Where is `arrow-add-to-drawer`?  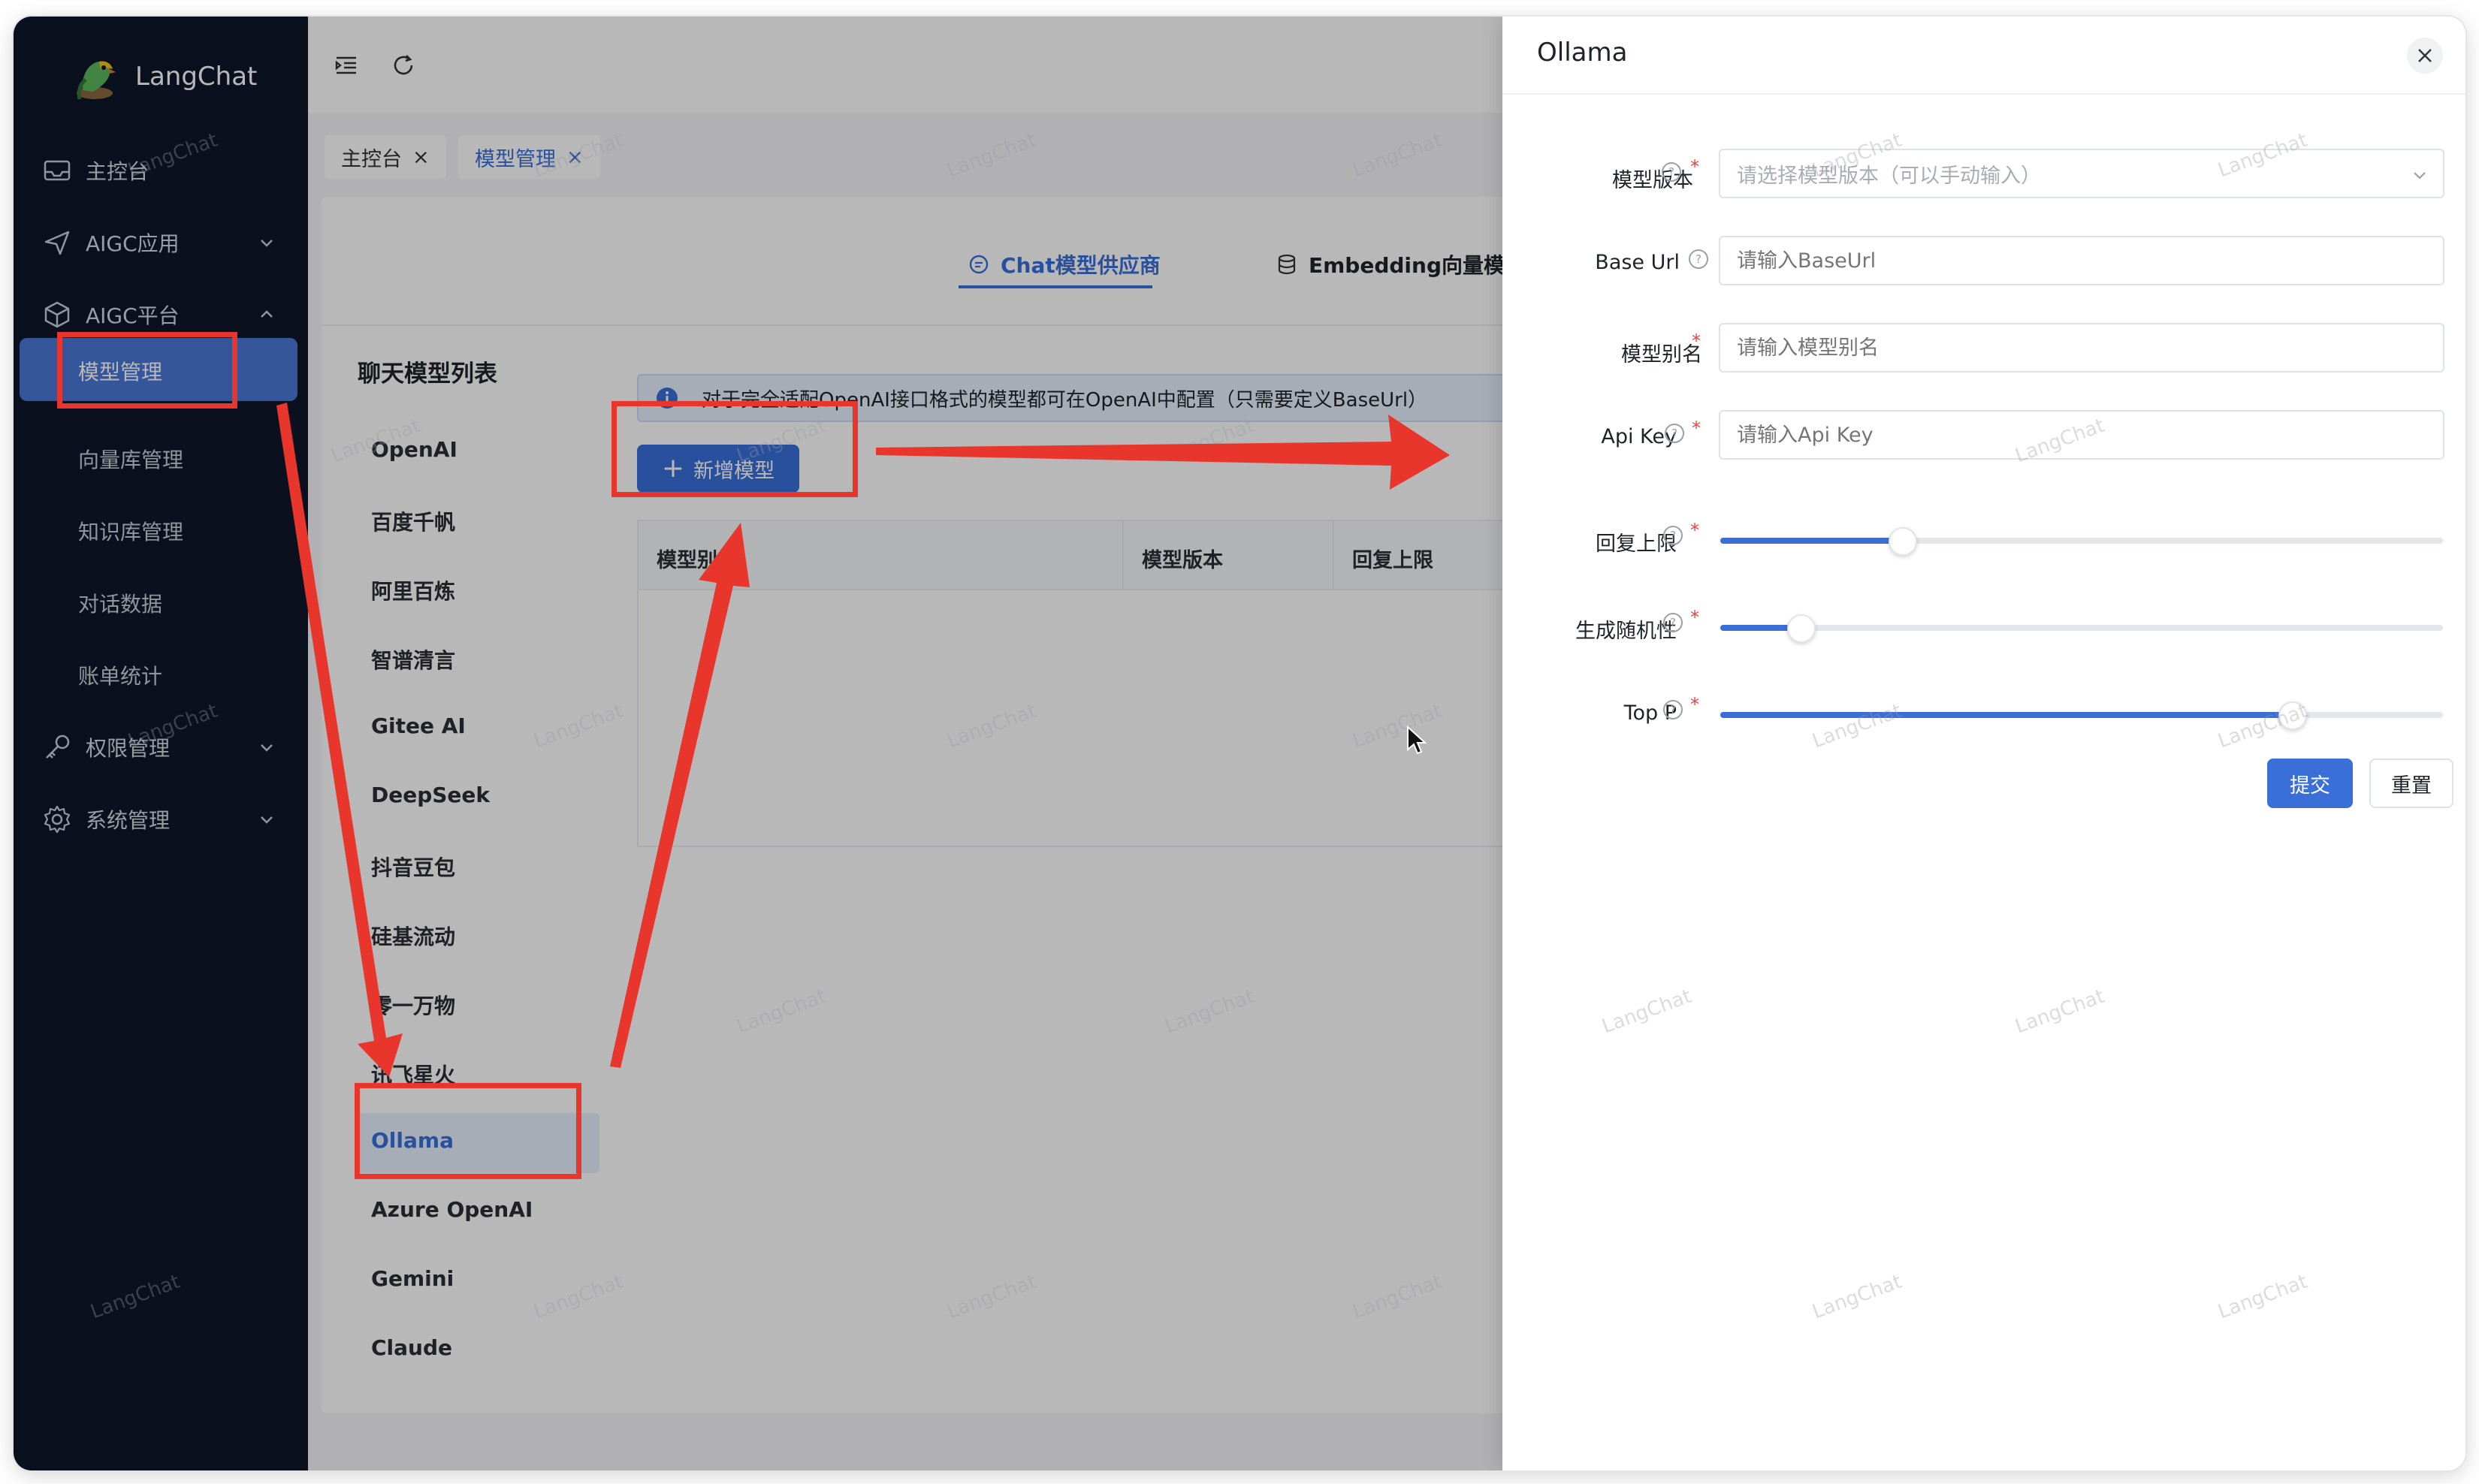 arrow-add-to-drawer is located at coordinates (1163, 452).